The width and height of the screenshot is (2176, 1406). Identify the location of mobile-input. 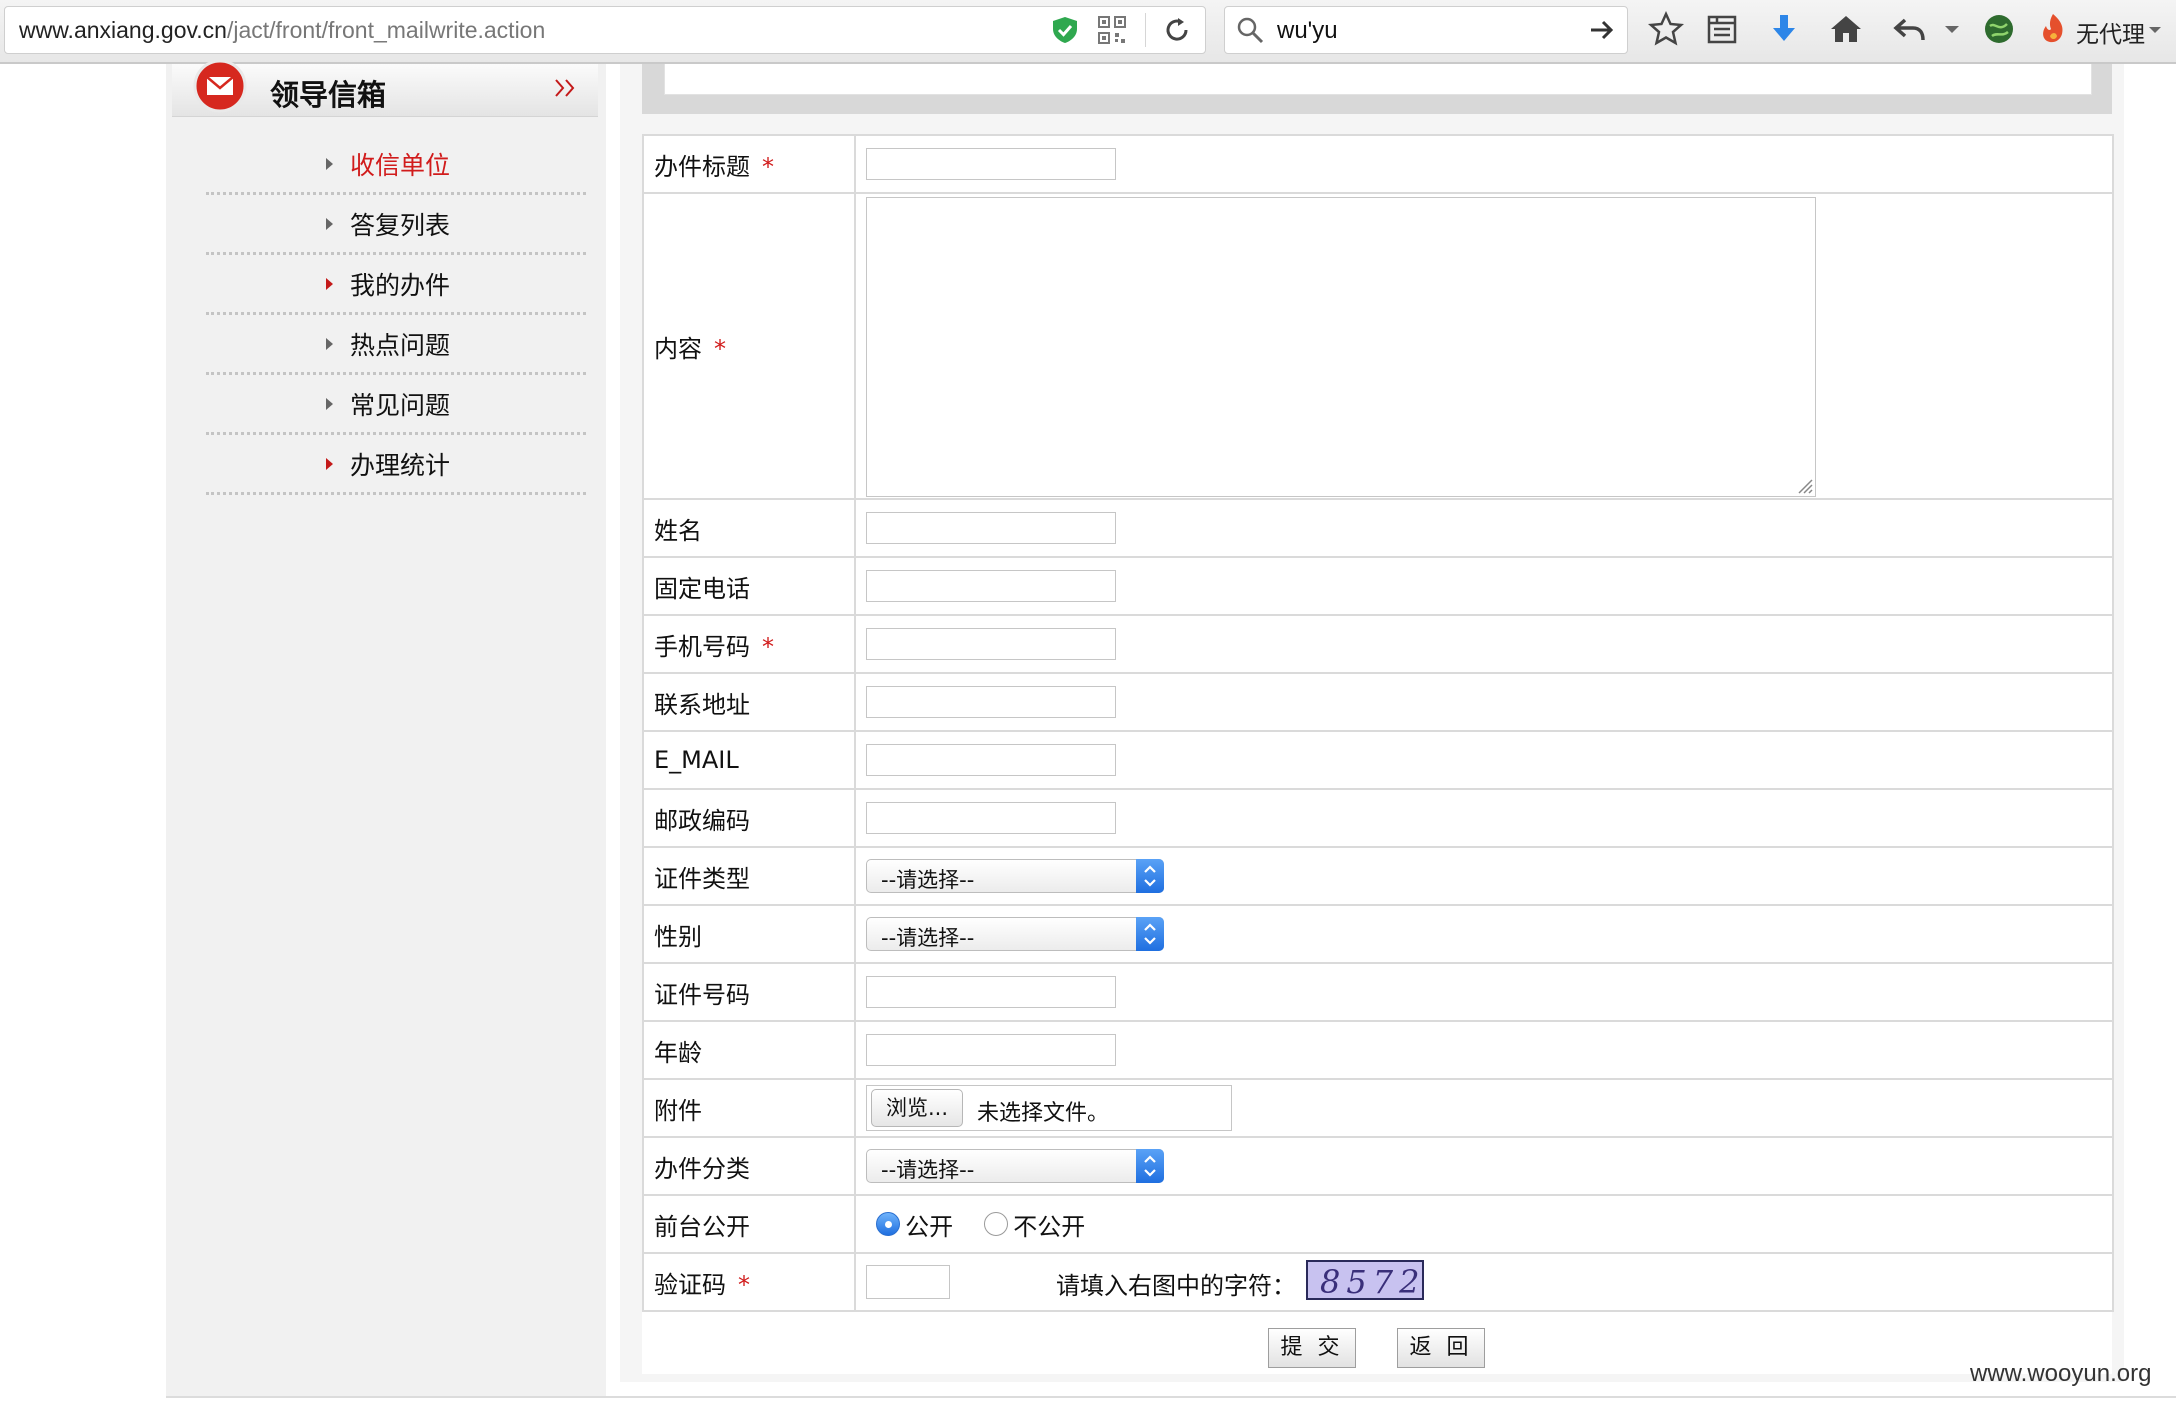
(991, 644).